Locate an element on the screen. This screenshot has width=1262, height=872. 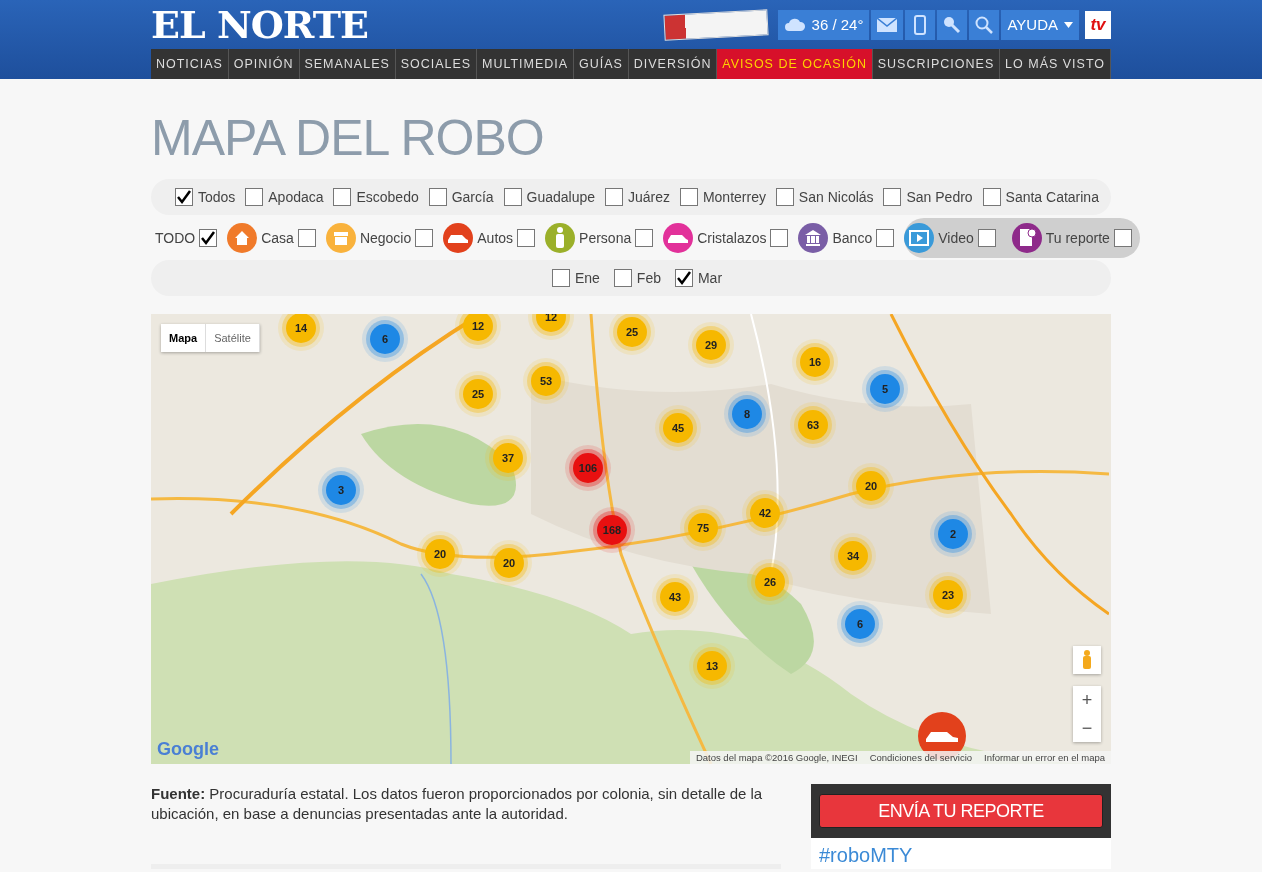
map-type-tab: Mapa is located at coordinates (184, 338).